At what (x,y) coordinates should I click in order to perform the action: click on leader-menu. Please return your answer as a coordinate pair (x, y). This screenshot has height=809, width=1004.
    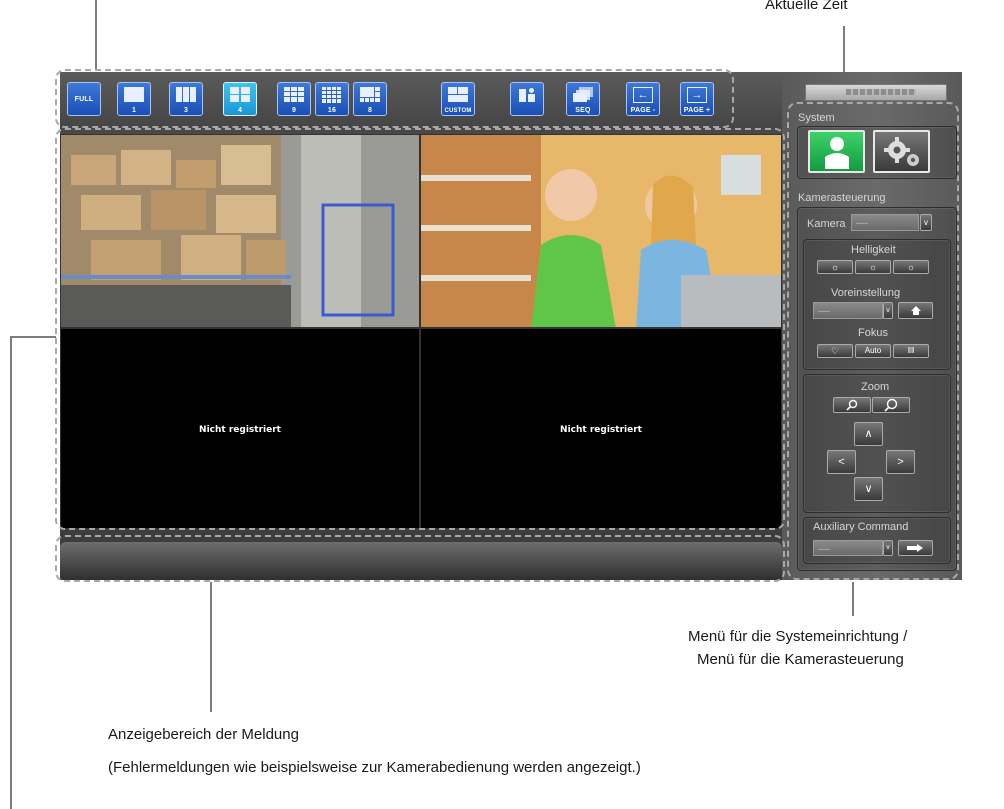
    Looking at the image, I should click on (853, 599).